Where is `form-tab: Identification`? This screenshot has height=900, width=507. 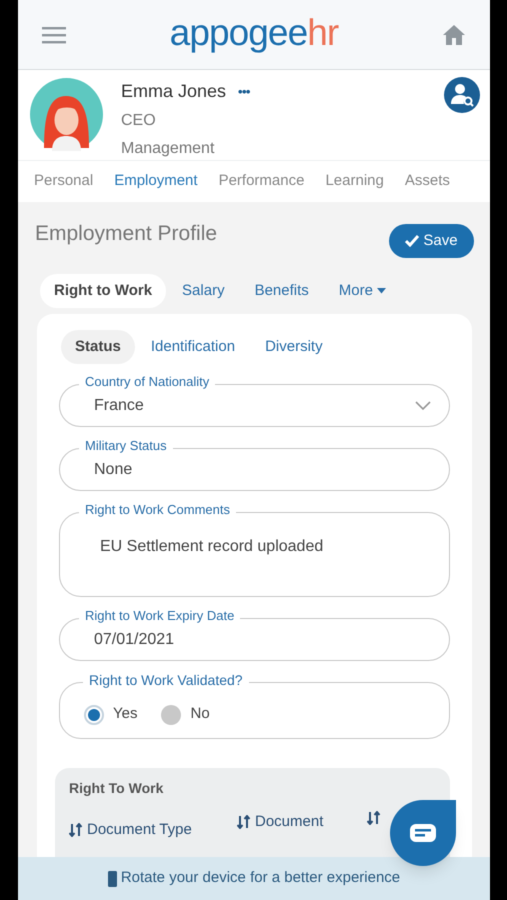
form-tab: Identification is located at coordinates (193, 347).